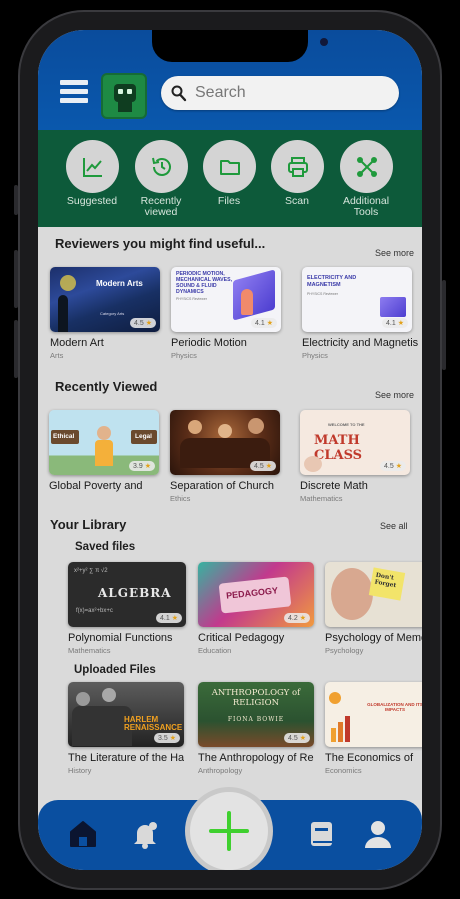  Describe the element at coordinates (297, 173) in the screenshot. I see `tool-scan: Scan` at that location.